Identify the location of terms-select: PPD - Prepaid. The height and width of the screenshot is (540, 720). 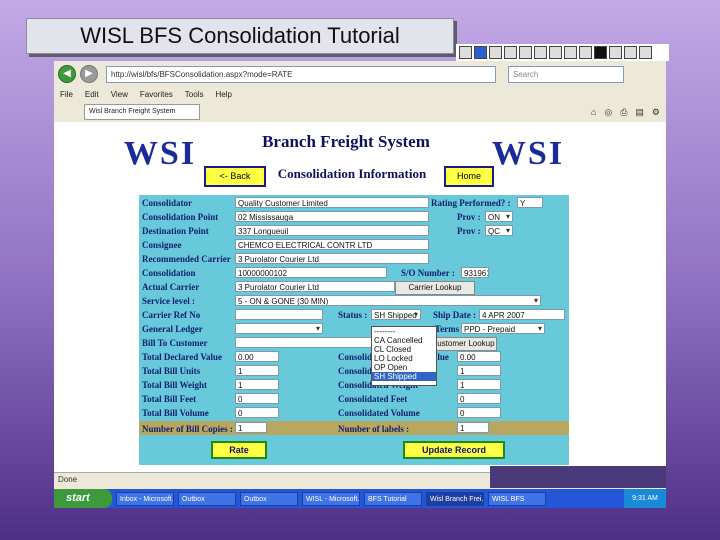
(503, 328).